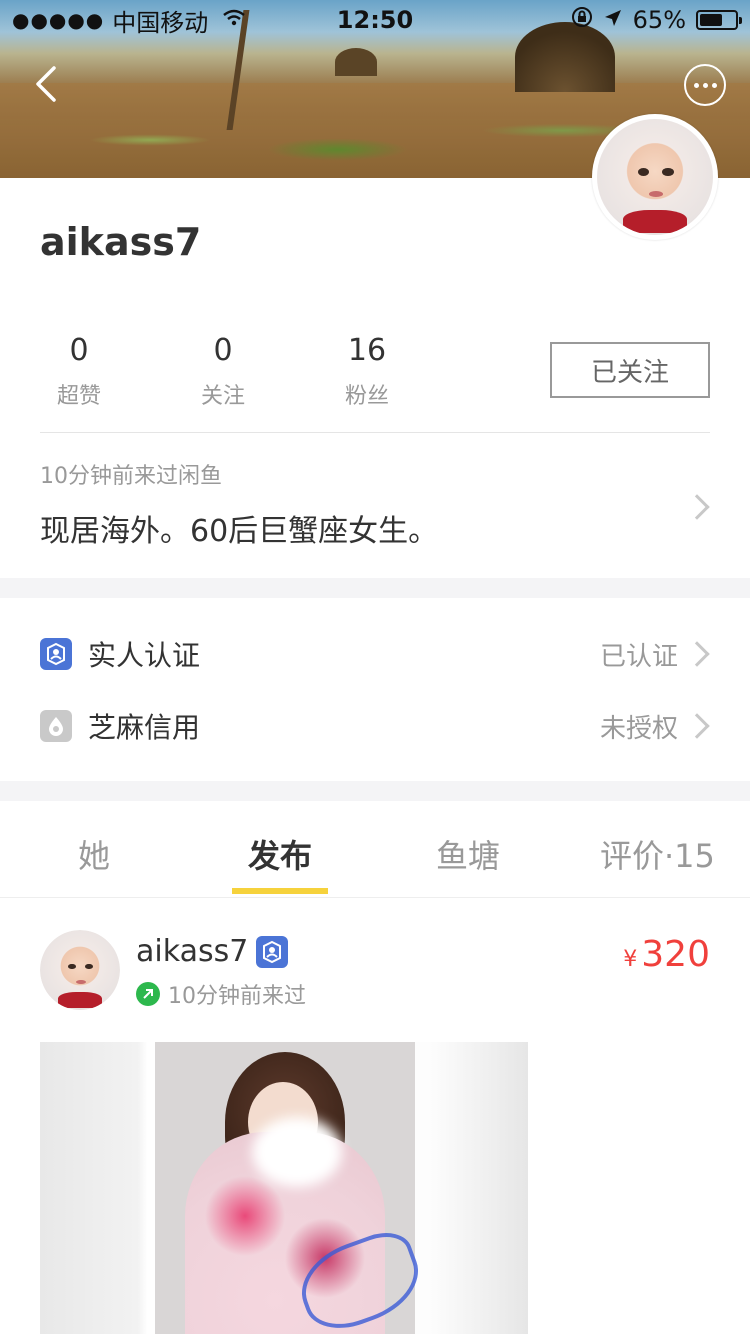 The width and height of the screenshot is (750, 1334). I want to click on stat-number: 16, so click(367, 350).